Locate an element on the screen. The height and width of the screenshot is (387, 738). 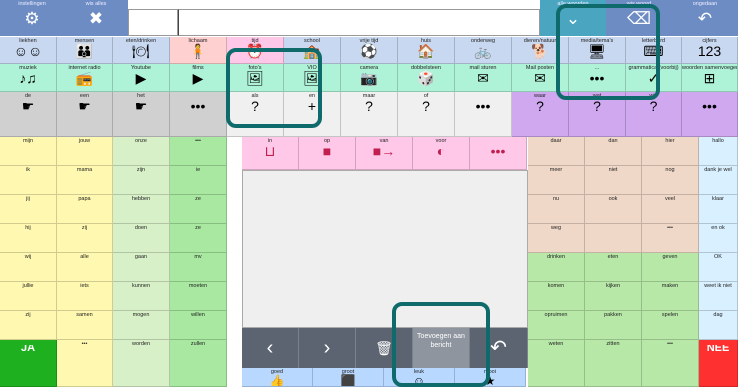
category-12: cijfers 123 is located at coordinates (710, 50).